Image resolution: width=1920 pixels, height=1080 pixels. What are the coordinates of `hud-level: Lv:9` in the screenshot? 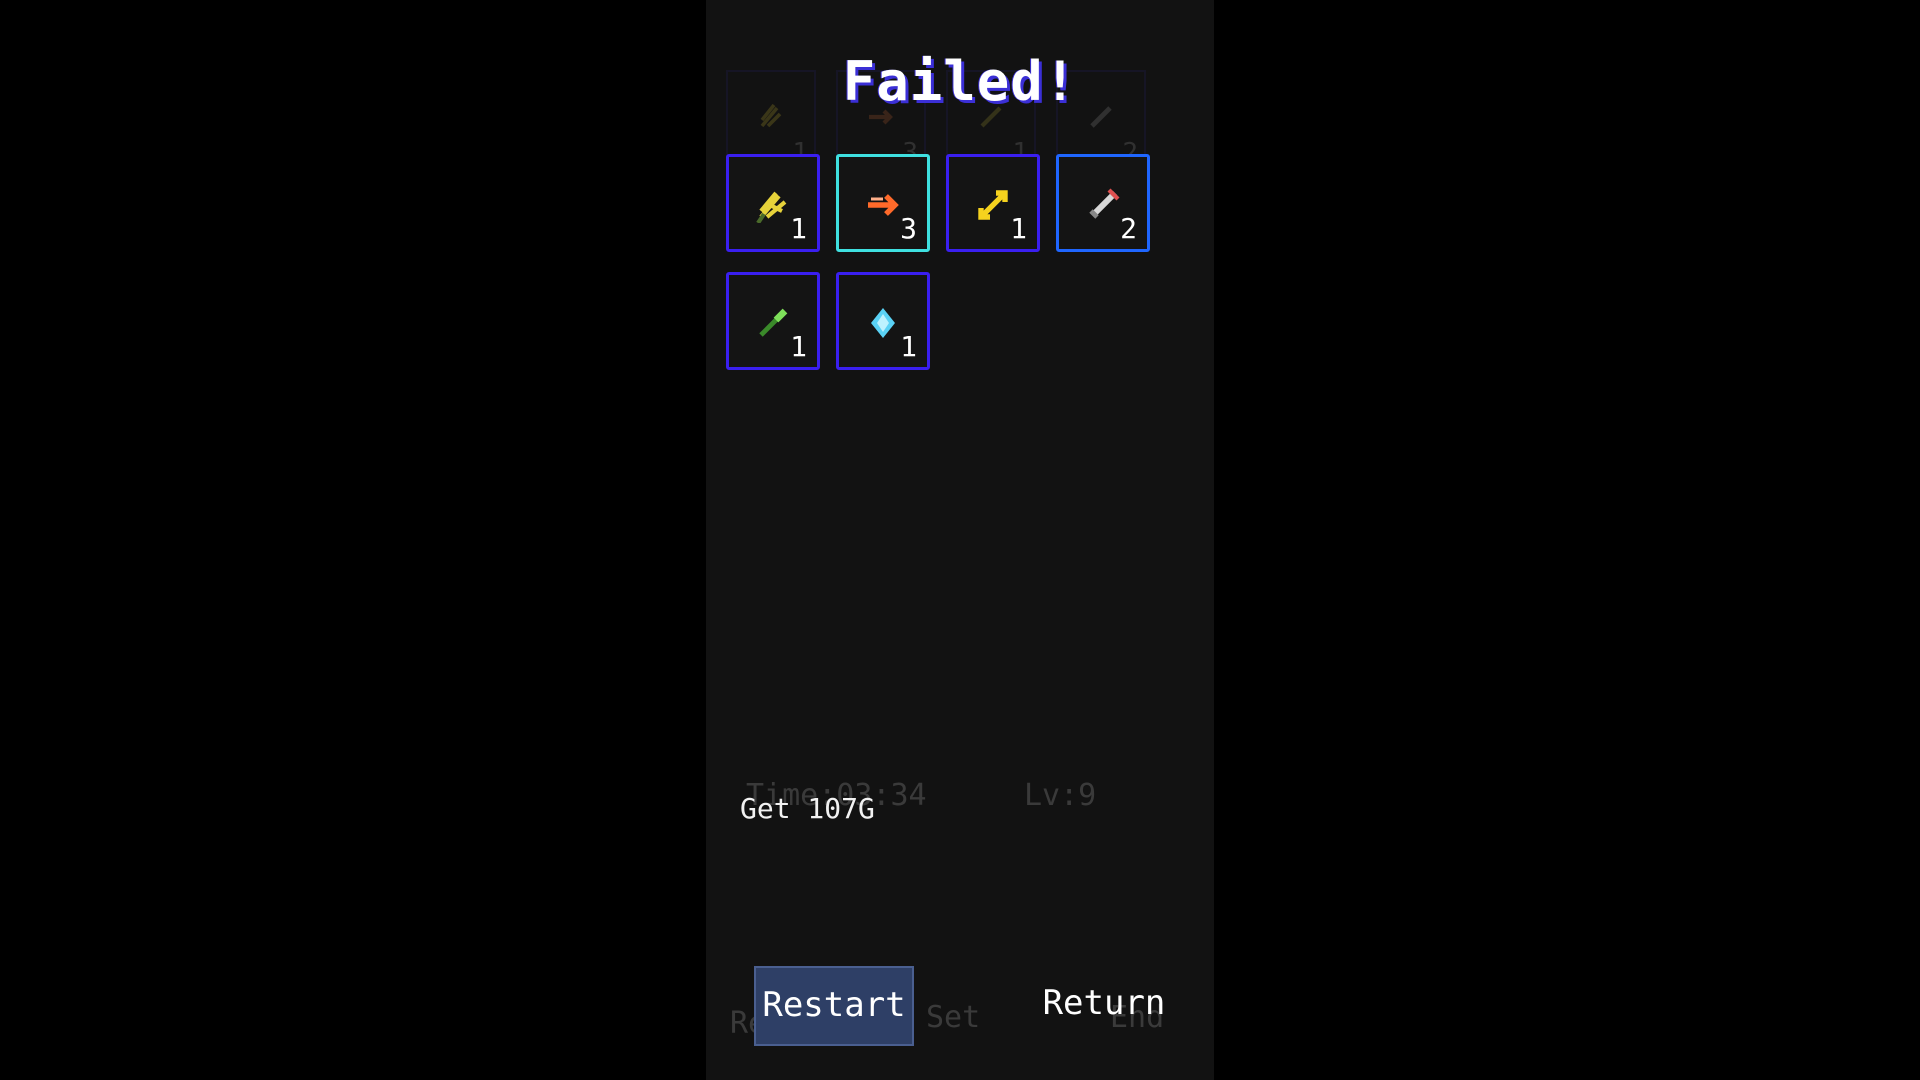 It's located at (1060, 795).